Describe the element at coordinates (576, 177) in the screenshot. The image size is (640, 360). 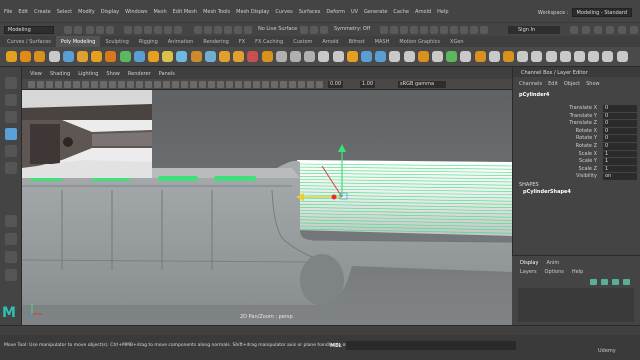
I see `attribute-row: Visibility on` at that location.